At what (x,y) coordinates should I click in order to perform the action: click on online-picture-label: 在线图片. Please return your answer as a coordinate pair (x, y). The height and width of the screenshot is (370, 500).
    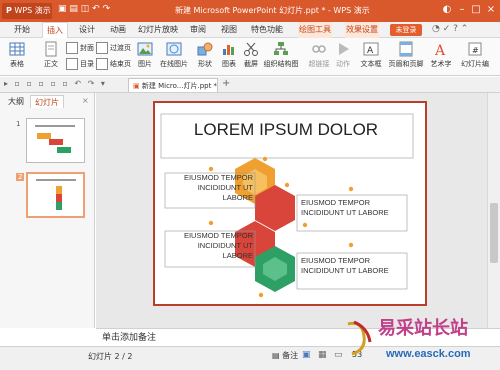
    Looking at the image, I should click on (174, 64).